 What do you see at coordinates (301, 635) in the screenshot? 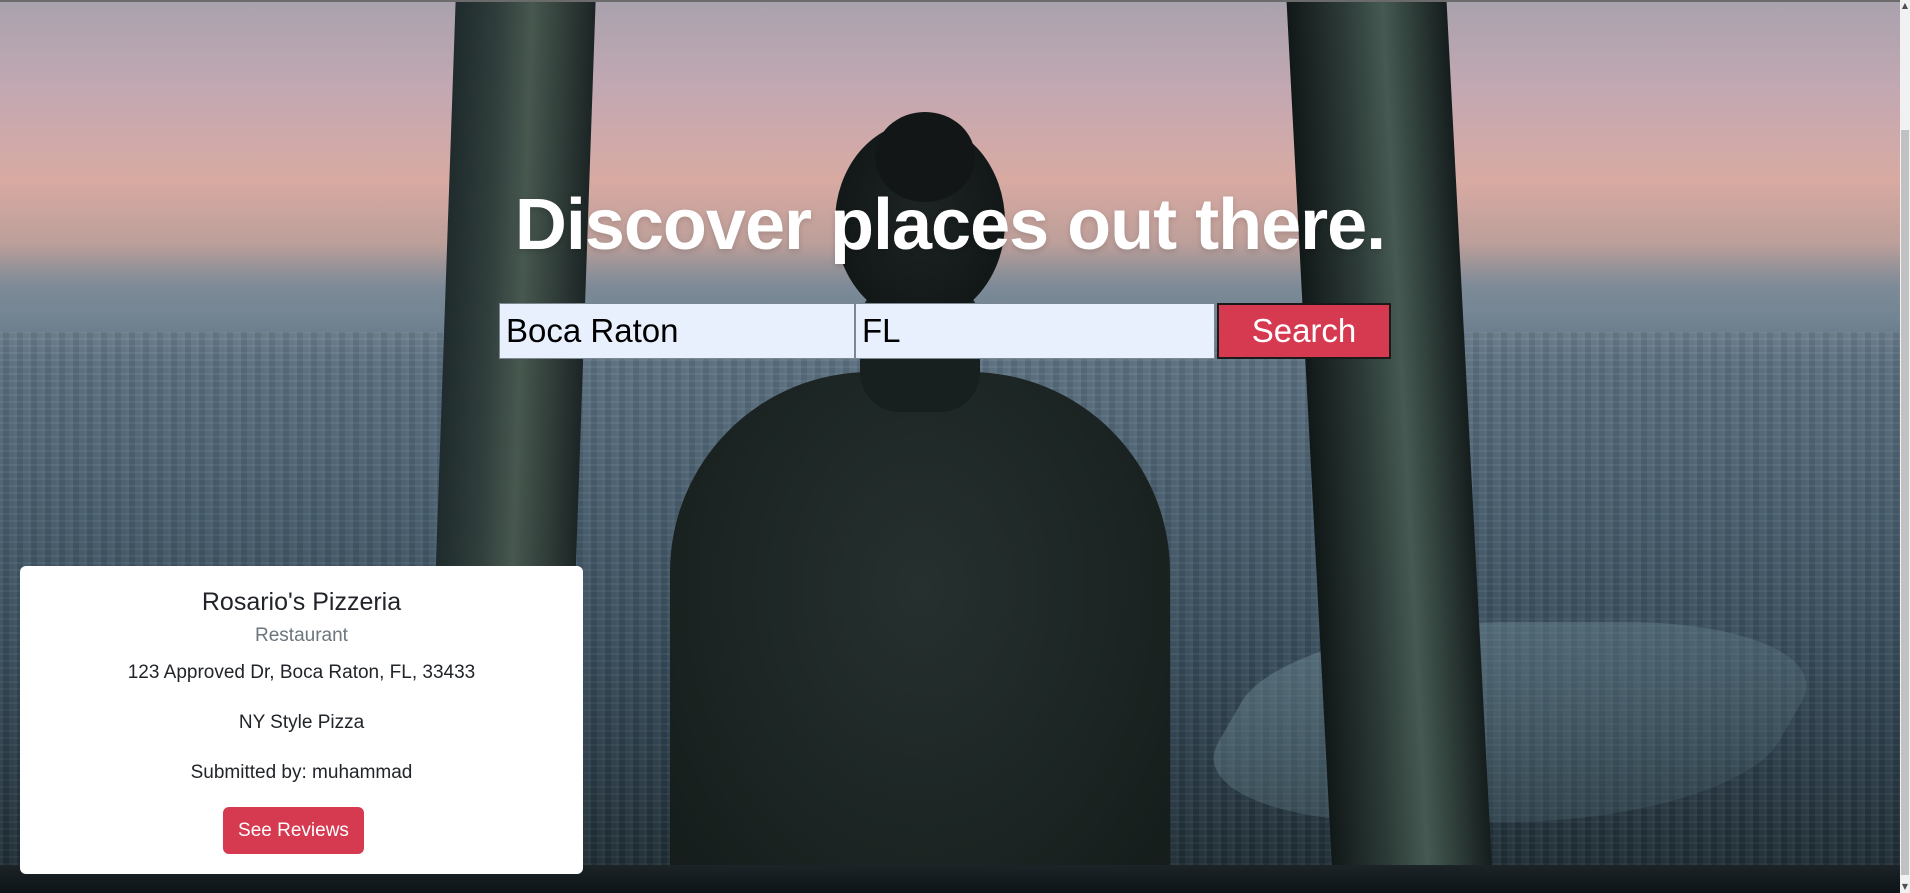
I see `place-category: Restaurant` at bounding box center [301, 635].